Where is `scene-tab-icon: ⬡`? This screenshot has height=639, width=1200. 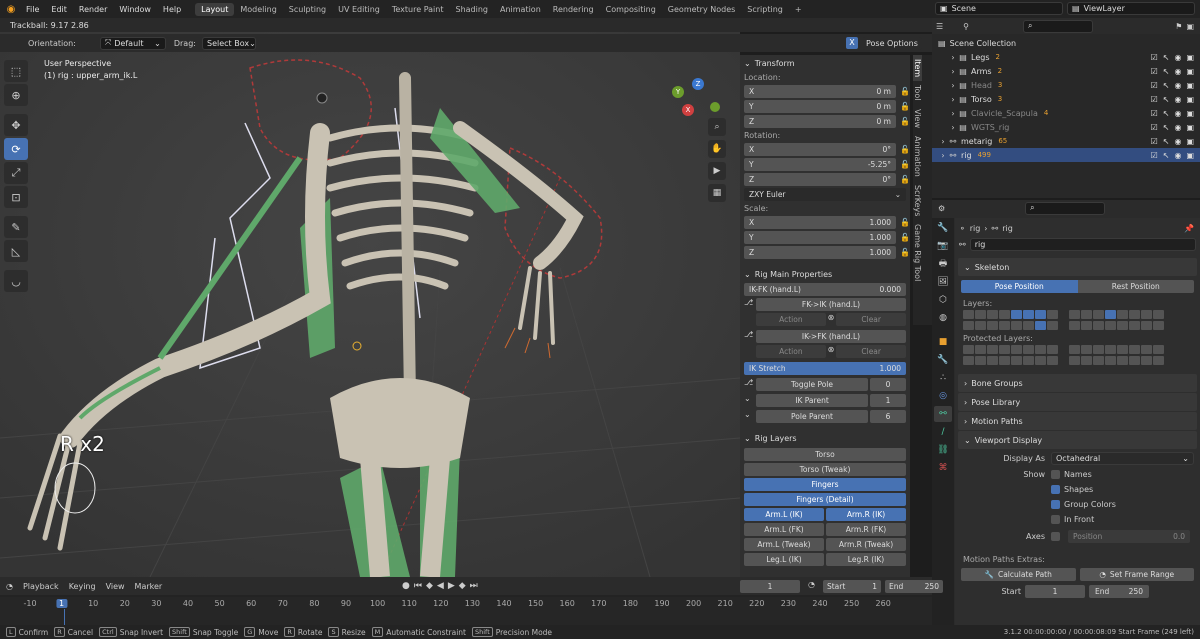
scene-tab-icon: ⬡ is located at coordinates (943, 300).